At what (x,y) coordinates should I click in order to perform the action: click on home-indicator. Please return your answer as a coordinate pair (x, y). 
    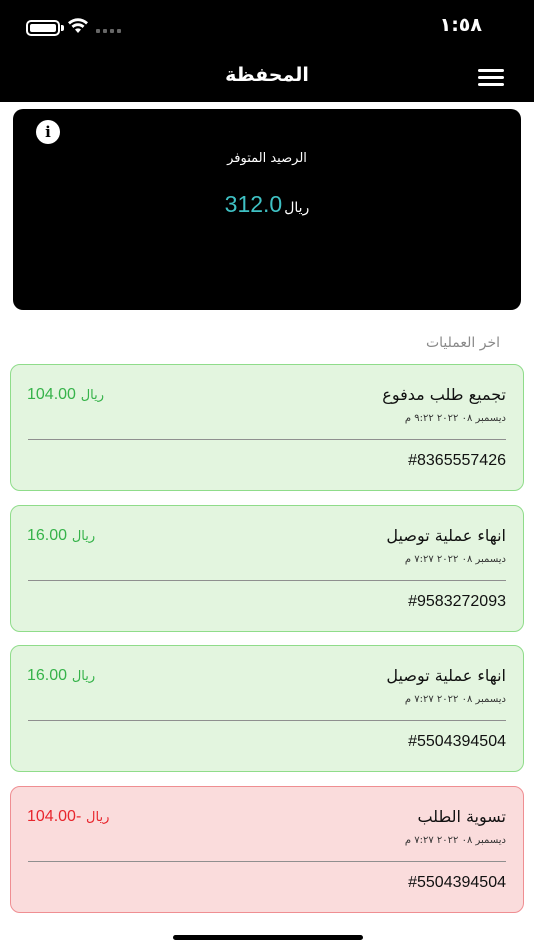
    Looking at the image, I should click on (268, 937).